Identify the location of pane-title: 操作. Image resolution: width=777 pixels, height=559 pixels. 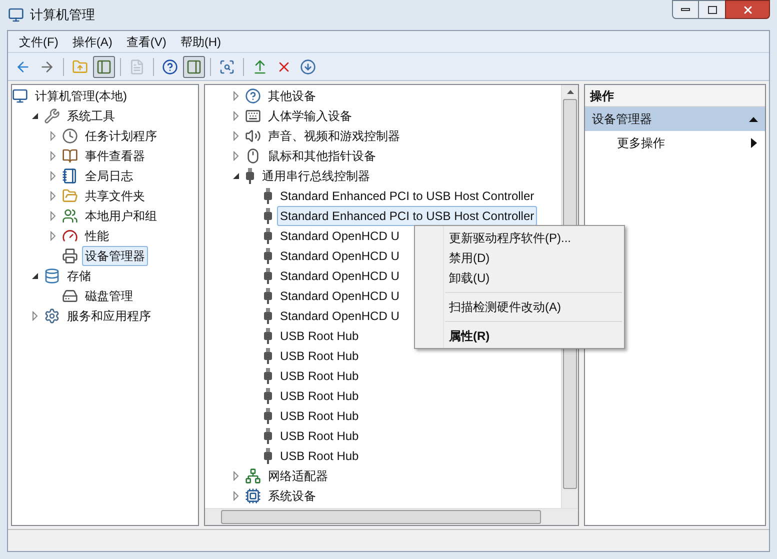
(675, 96).